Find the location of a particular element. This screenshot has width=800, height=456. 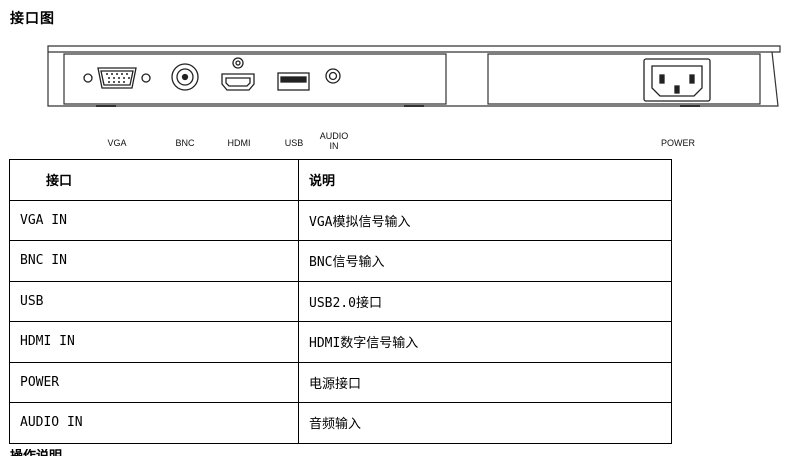

vga-port-icon is located at coordinates (117, 78).